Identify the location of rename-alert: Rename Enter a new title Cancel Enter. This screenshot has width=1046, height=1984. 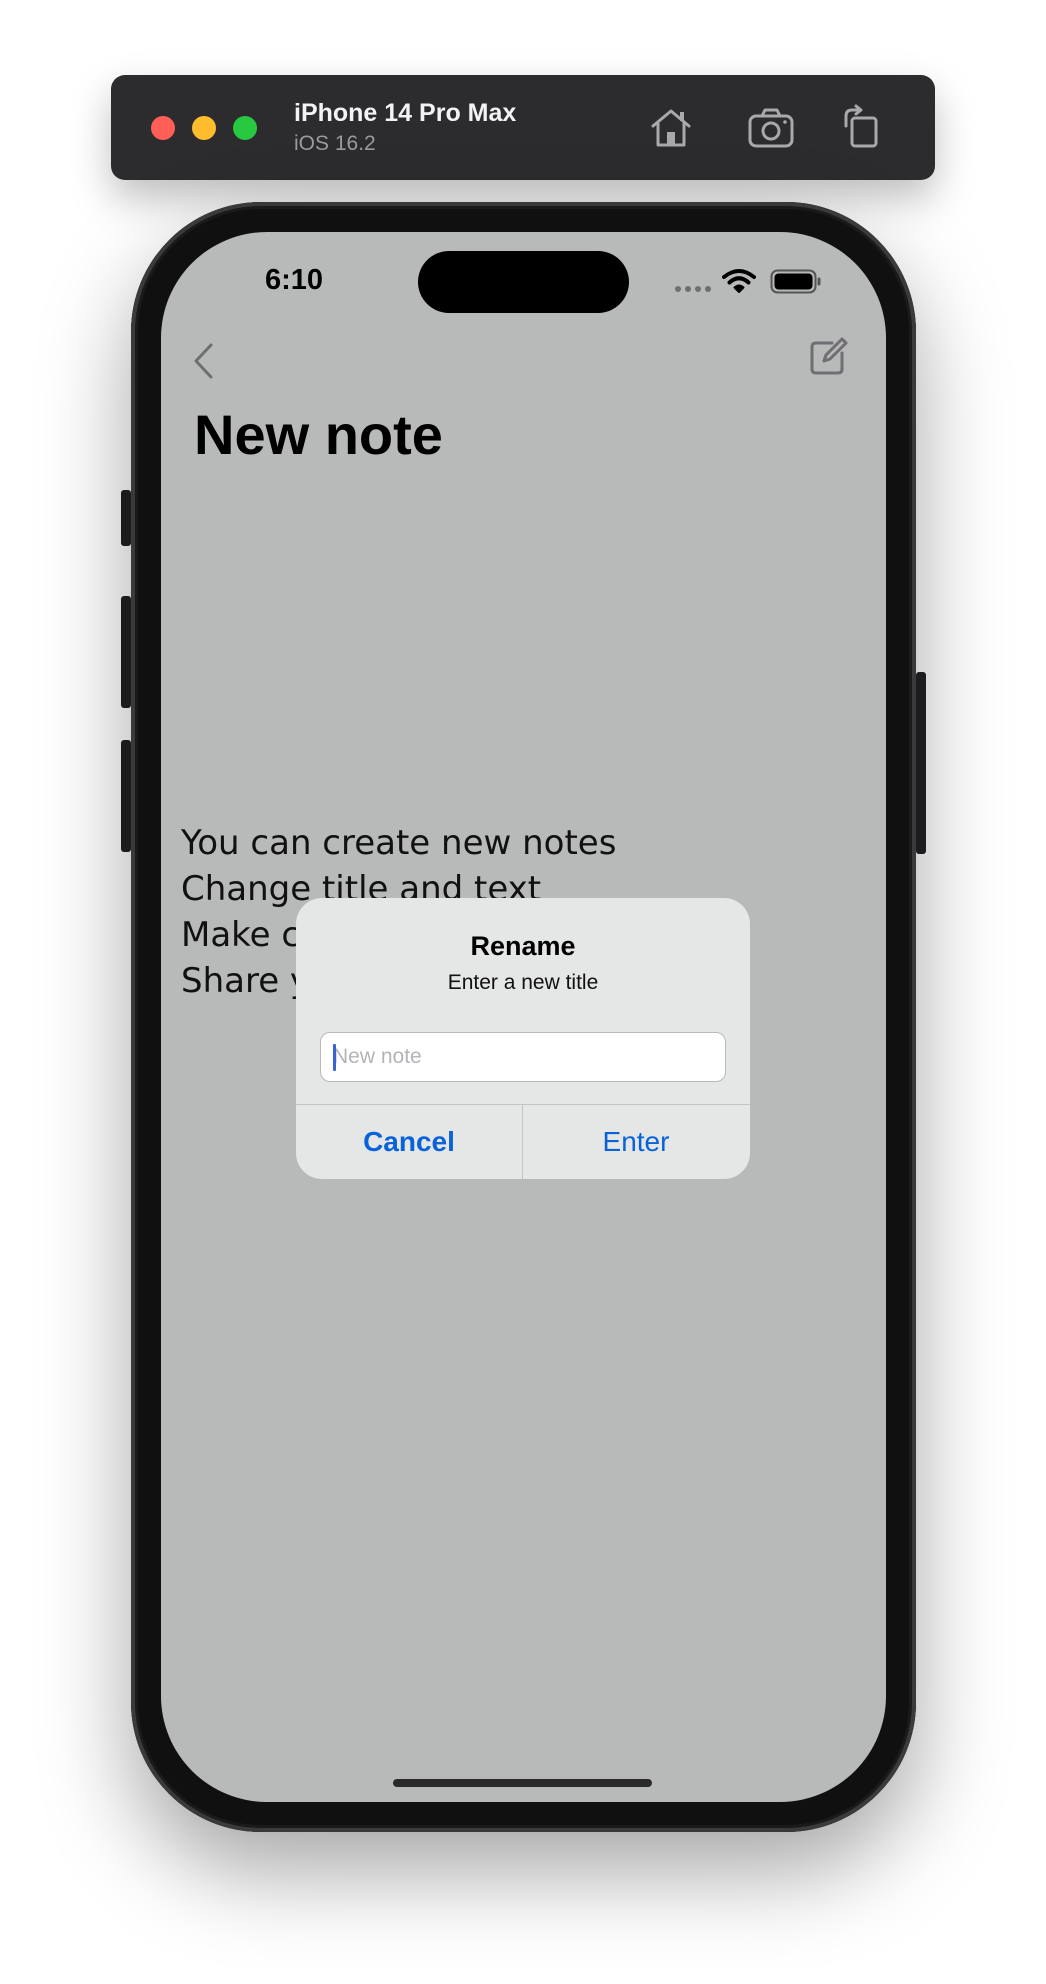
(523, 1038).